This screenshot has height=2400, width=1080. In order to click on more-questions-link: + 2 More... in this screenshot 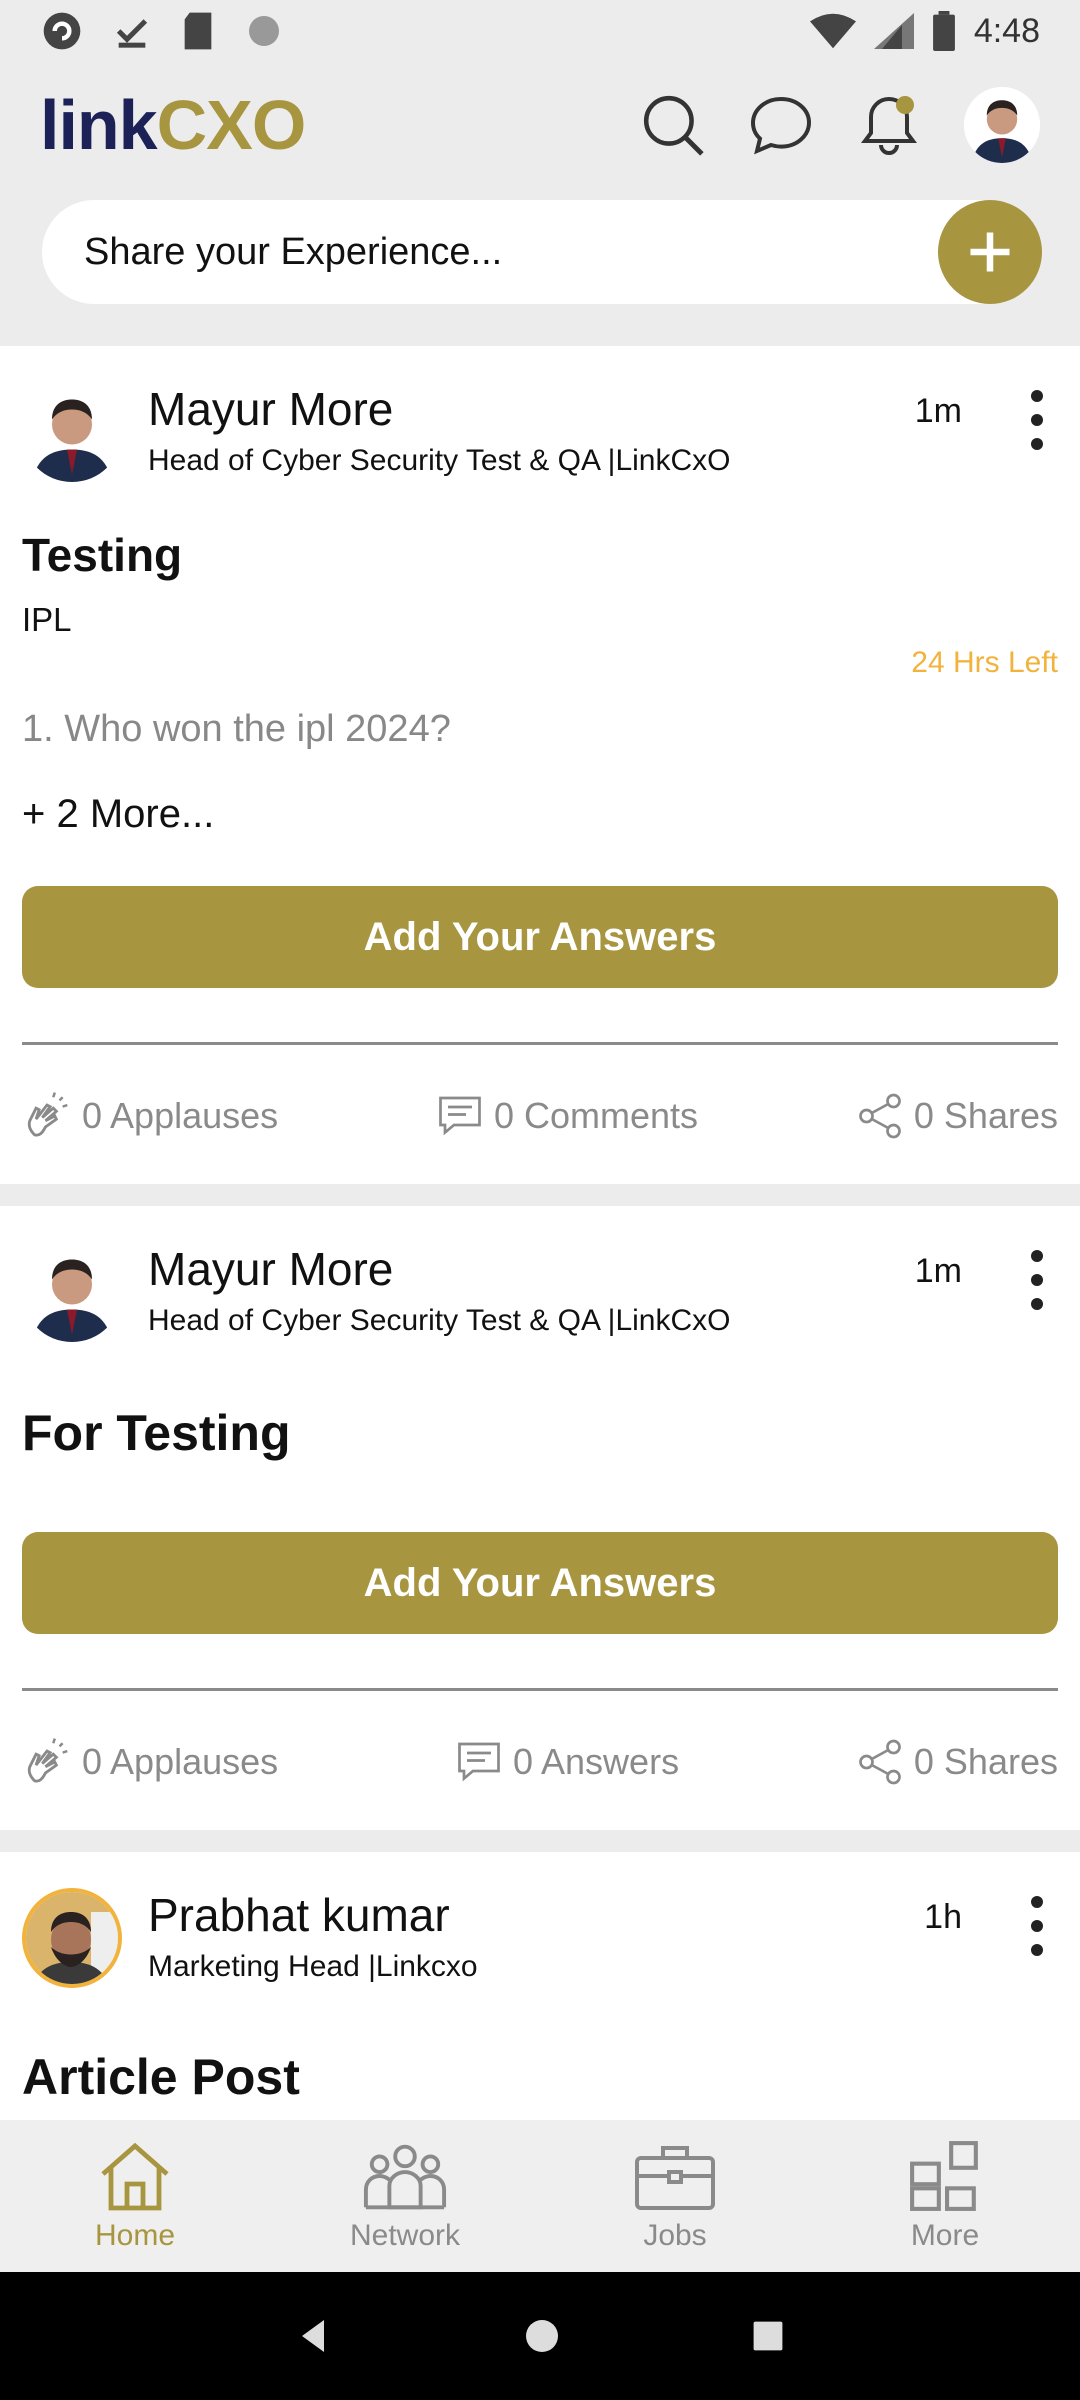, I will do `click(118, 814)`.